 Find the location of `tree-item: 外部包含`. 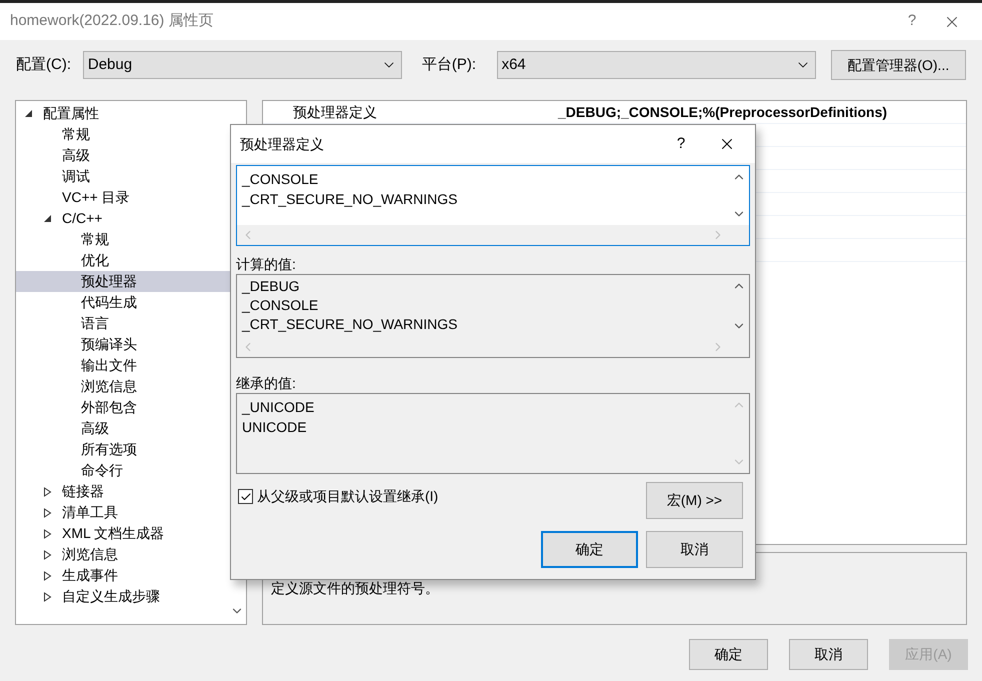

tree-item: 外部包含 is located at coordinates (109, 407).